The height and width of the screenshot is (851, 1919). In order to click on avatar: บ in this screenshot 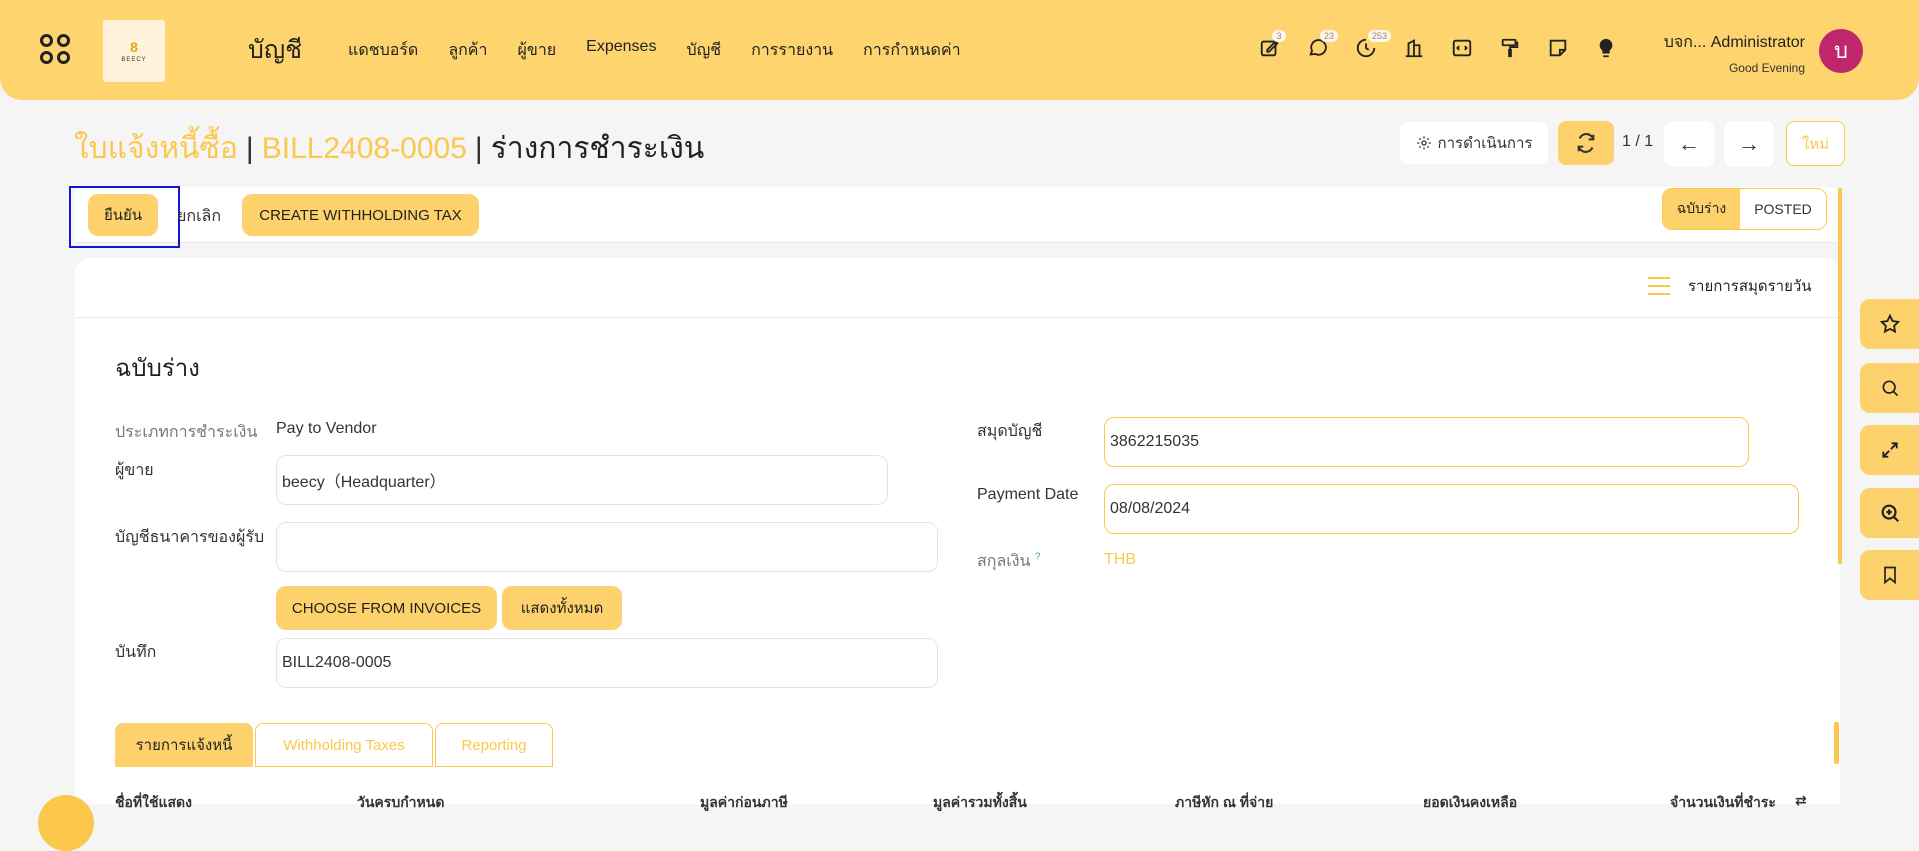, I will do `click(1841, 51)`.